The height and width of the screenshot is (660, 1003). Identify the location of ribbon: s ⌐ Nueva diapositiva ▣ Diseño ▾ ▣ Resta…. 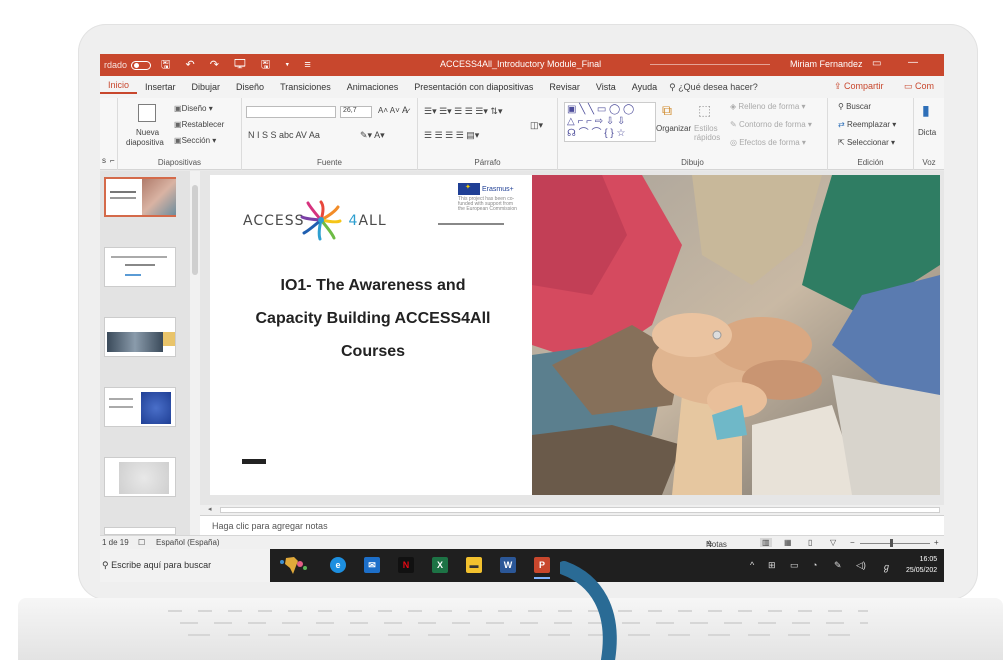
(522, 134).